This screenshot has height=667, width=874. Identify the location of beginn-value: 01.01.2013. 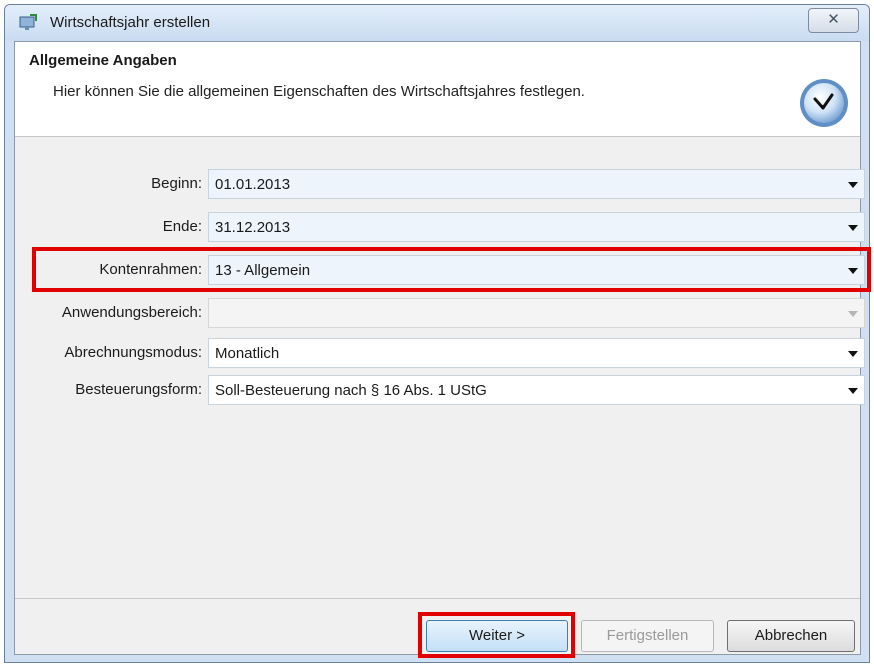
(253, 184).